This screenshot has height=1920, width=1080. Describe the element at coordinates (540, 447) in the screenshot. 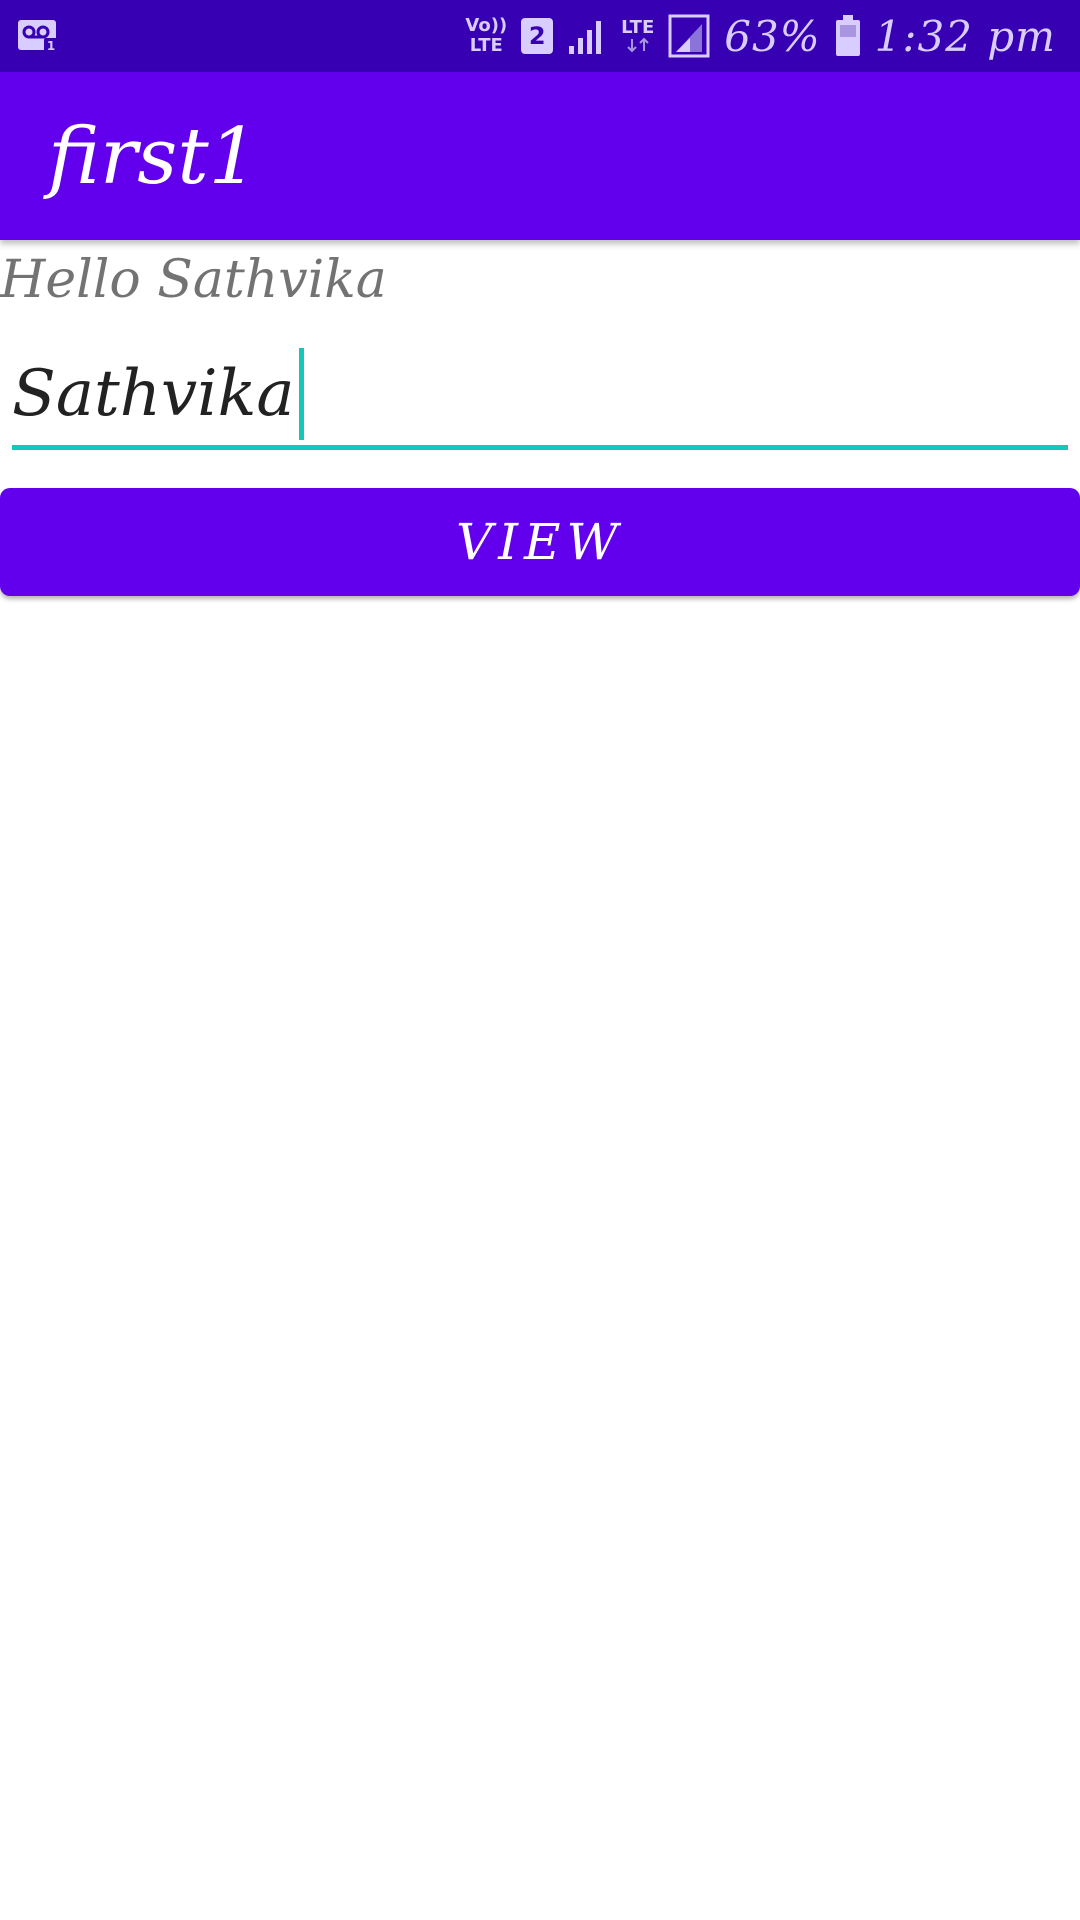

I see `input-underline` at that location.